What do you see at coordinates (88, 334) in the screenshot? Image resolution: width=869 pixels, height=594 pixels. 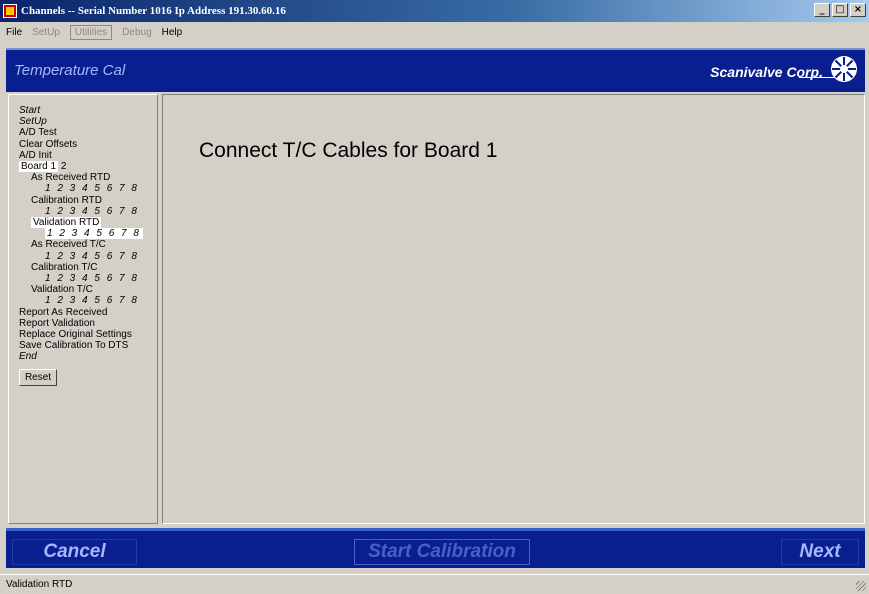 I see `step-replace-original-settings: Replace Original Settings` at bounding box center [88, 334].